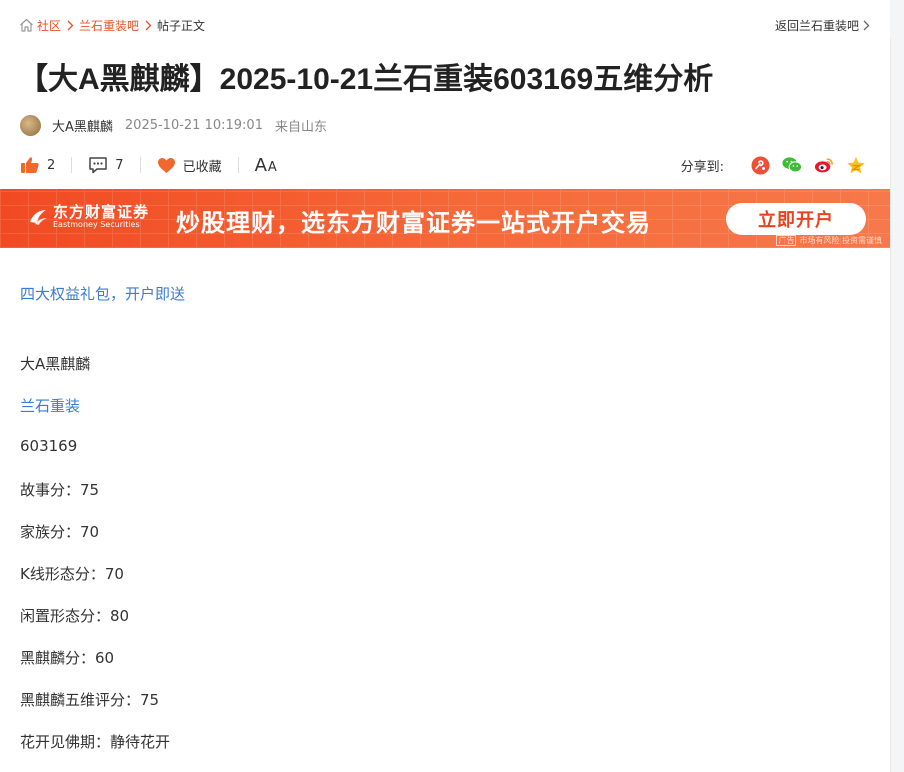 The width and height of the screenshot is (904, 772). I want to click on share-bar: 分享到:, so click(773, 165).